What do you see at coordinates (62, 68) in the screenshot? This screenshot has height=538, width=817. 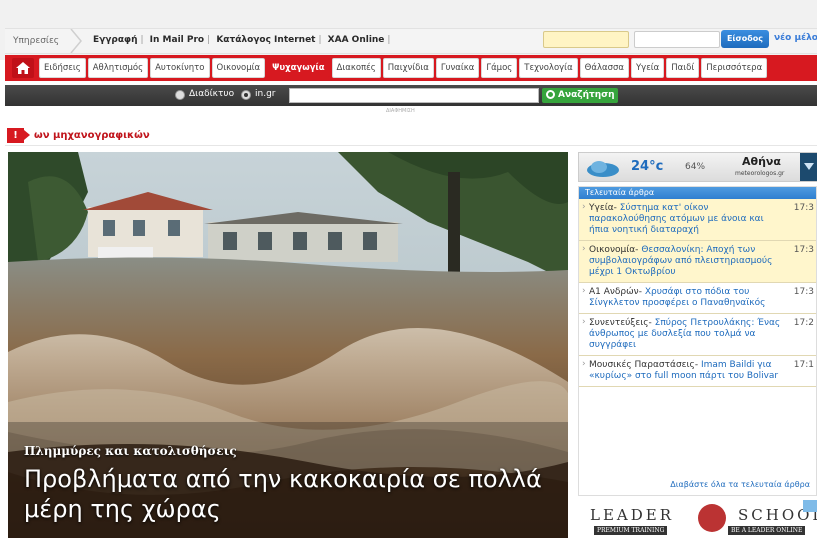 I see `nav-item: Ειδήσεις` at bounding box center [62, 68].